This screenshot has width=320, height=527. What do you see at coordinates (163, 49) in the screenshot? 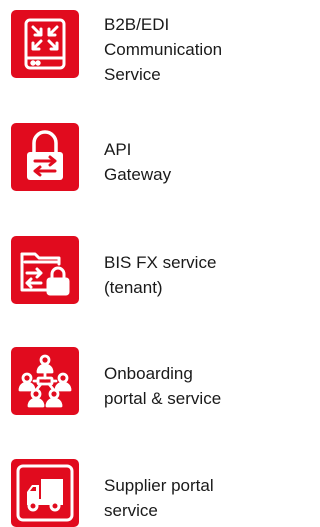
I see `service-label: B2B/EDI Communication Service` at bounding box center [163, 49].